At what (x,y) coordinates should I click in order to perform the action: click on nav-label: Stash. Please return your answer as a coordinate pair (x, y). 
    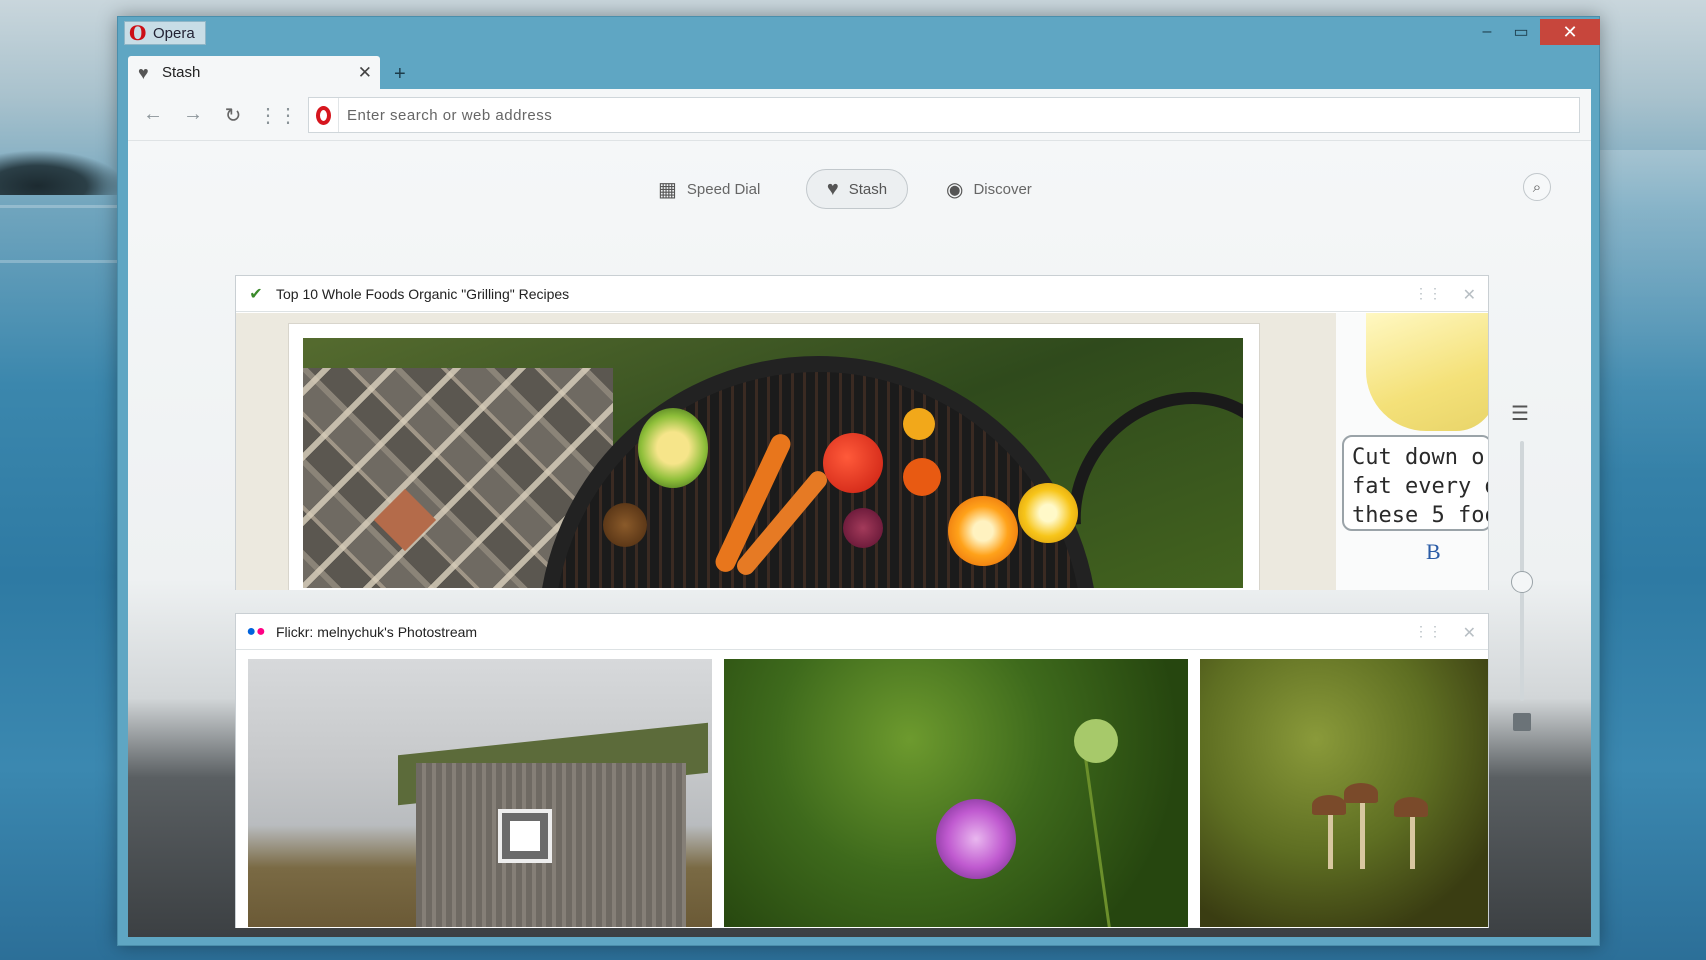
    Looking at the image, I should click on (868, 189).